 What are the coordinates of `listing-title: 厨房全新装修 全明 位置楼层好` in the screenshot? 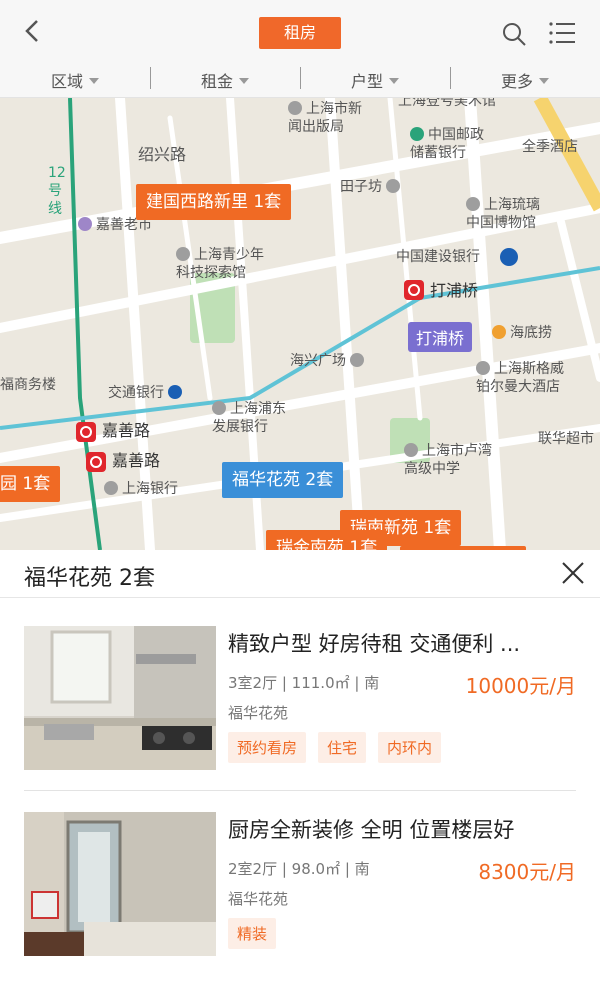 It's located at (371, 830).